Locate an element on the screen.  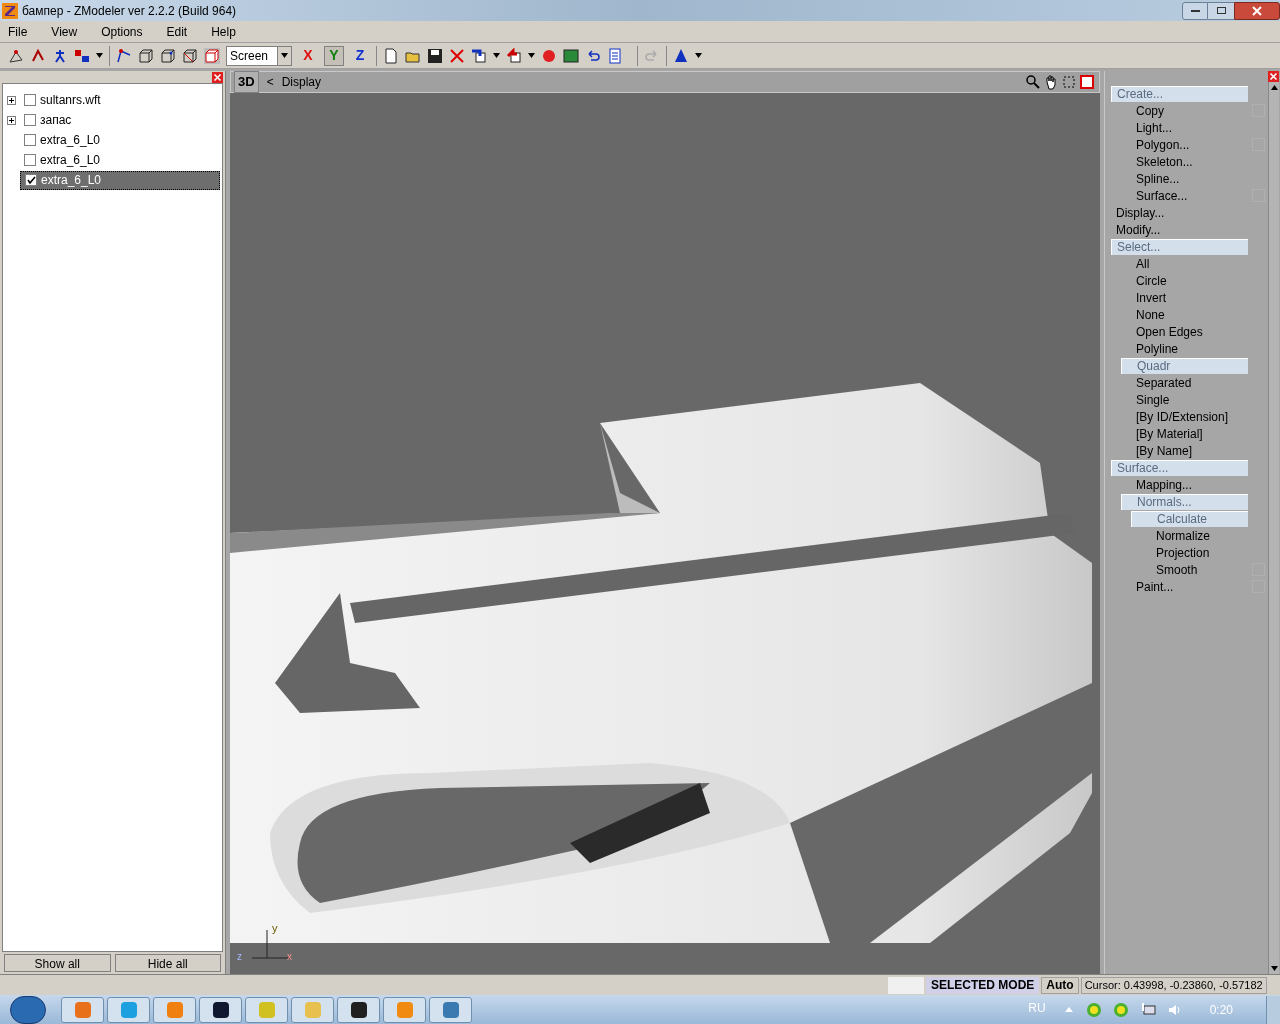
close-icon is located at coordinates (1257, 10).